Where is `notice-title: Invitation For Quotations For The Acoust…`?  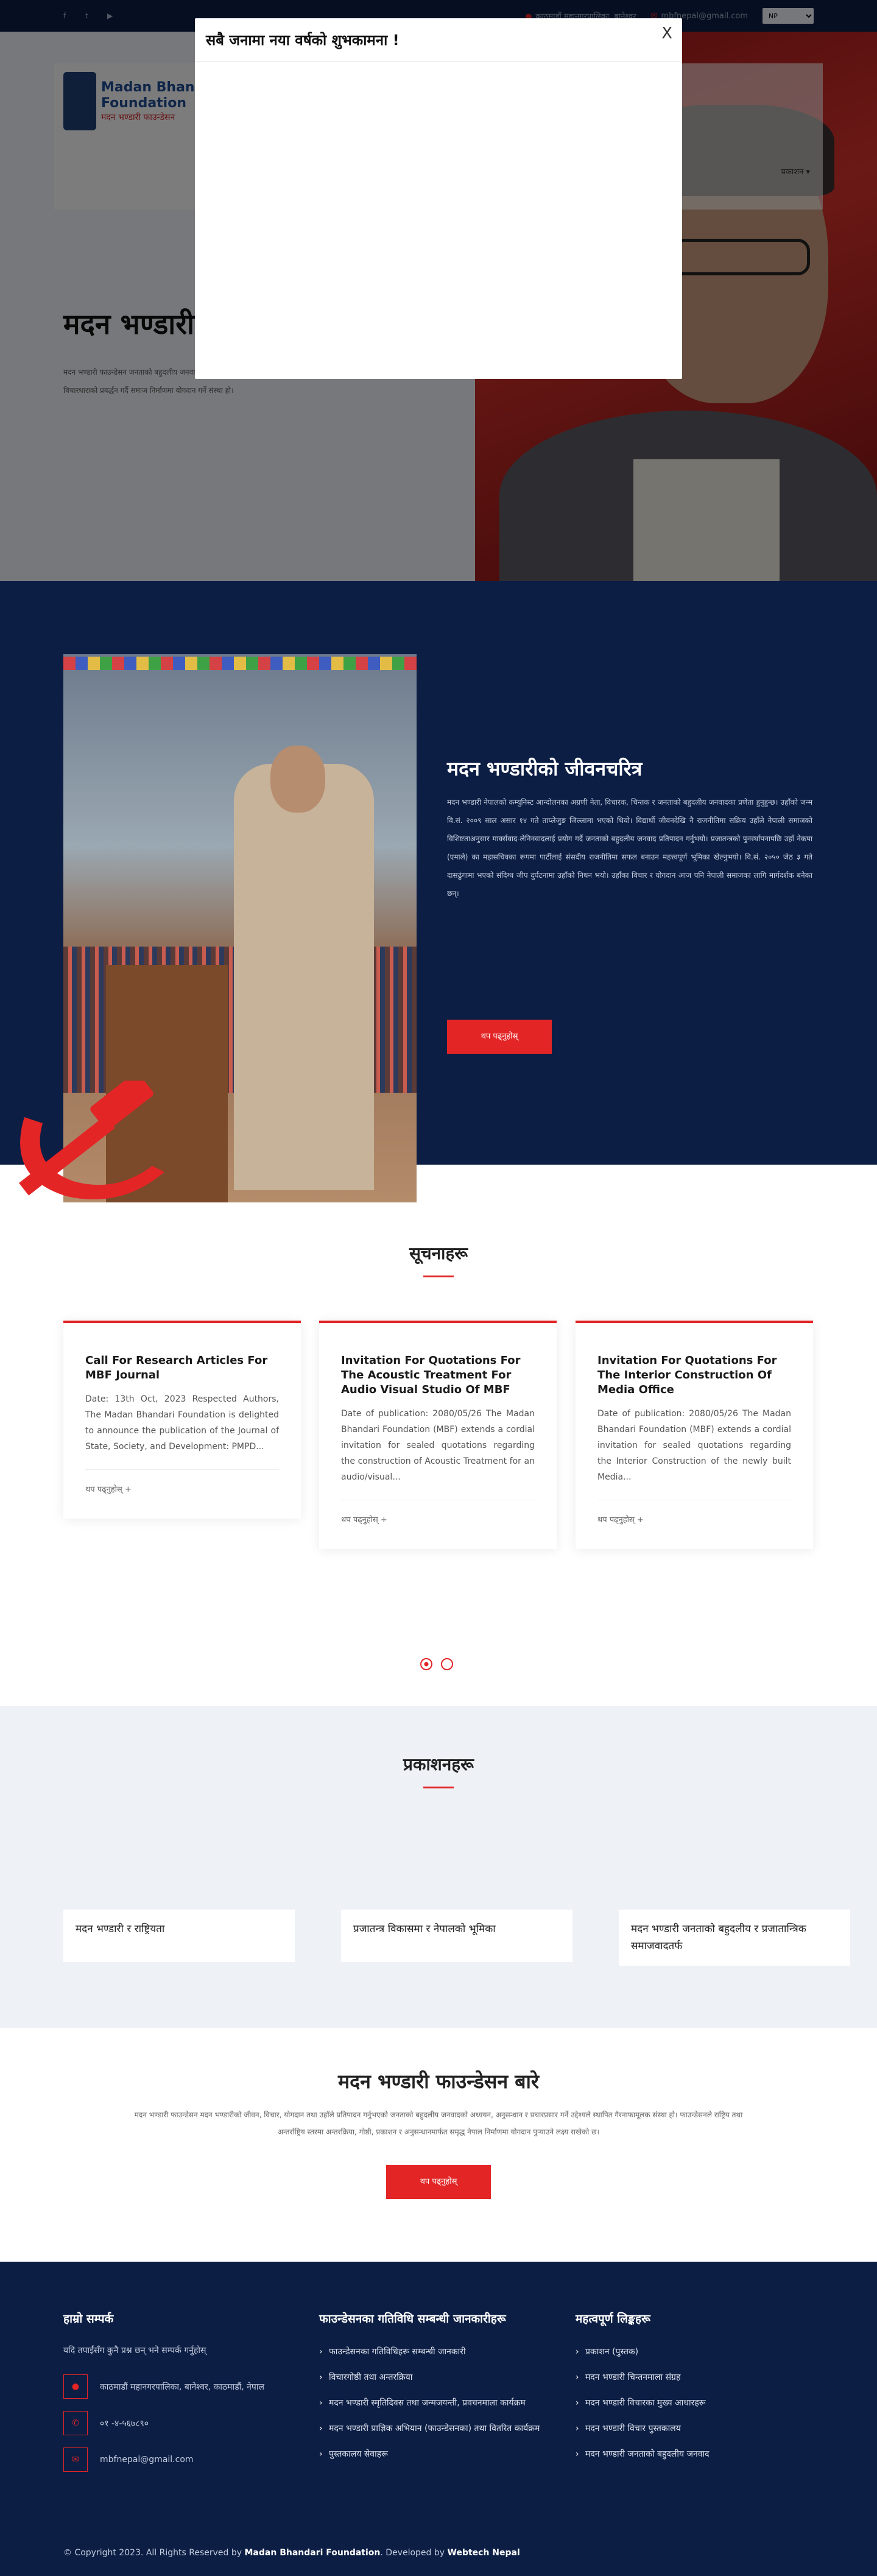 notice-title: Invitation For Quotations For The Acoust… is located at coordinates (438, 1375).